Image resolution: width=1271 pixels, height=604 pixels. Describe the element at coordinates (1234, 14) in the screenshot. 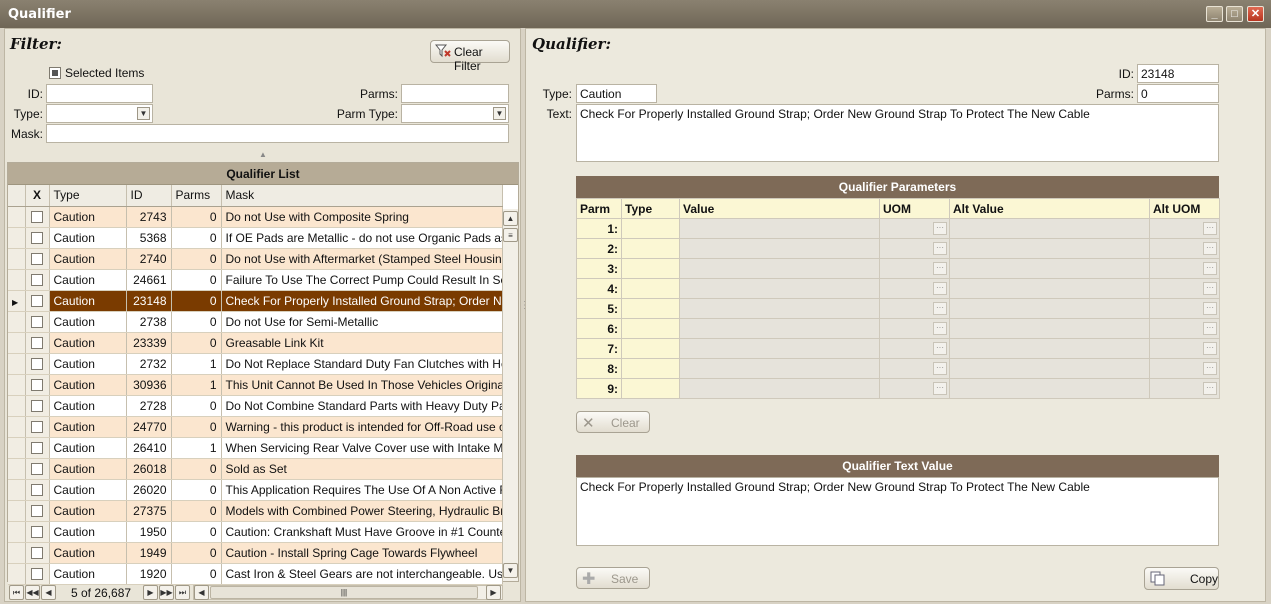

I see `maximize-icon: □` at that location.